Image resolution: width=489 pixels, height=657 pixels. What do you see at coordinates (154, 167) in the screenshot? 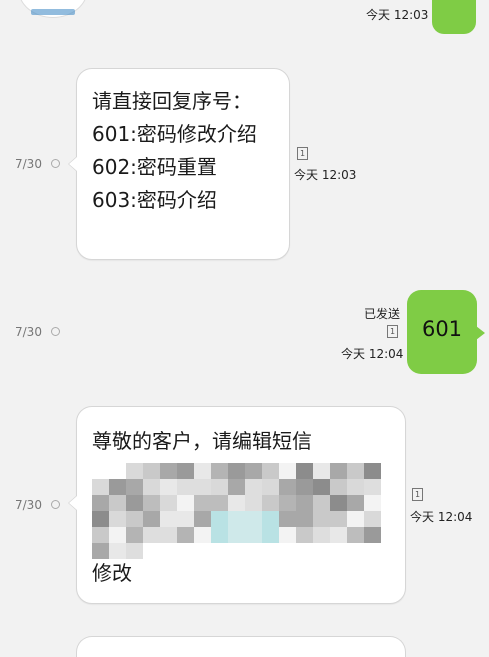
I see `message-line: 602:密码重置` at bounding box center [154, 167].